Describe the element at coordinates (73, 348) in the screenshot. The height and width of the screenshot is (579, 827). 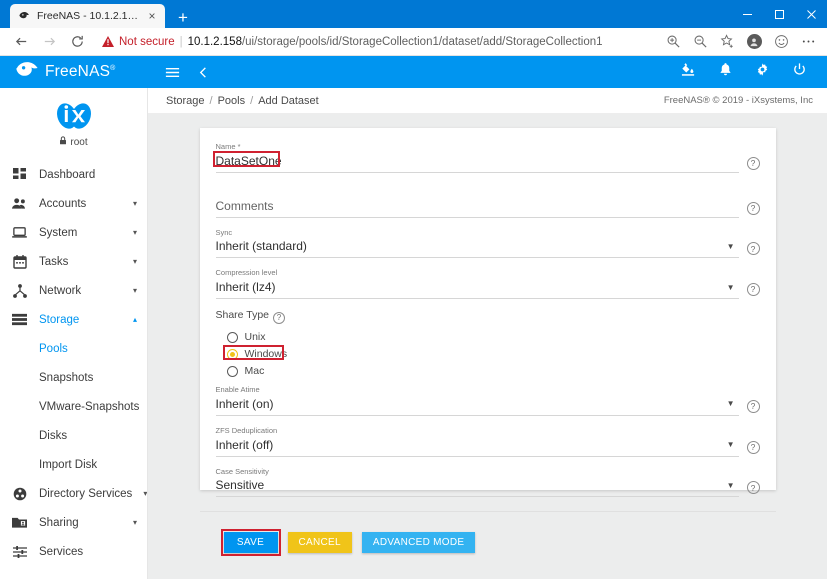
I see `sidebar-item-pools: Pools` at that location.